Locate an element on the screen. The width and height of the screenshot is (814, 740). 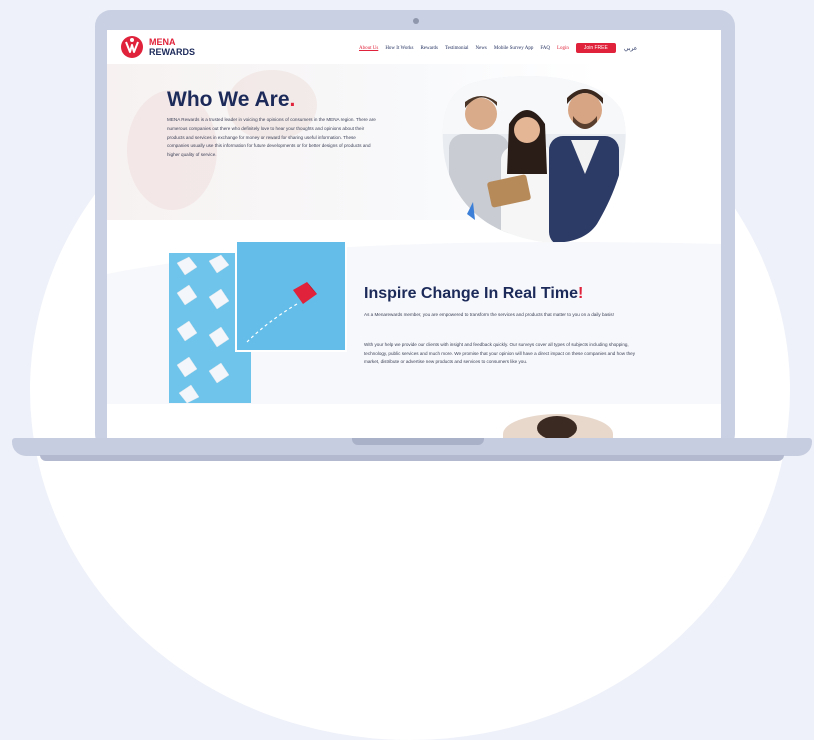
nav-item-rewards: Rewards is located at coordinates (429, 48).